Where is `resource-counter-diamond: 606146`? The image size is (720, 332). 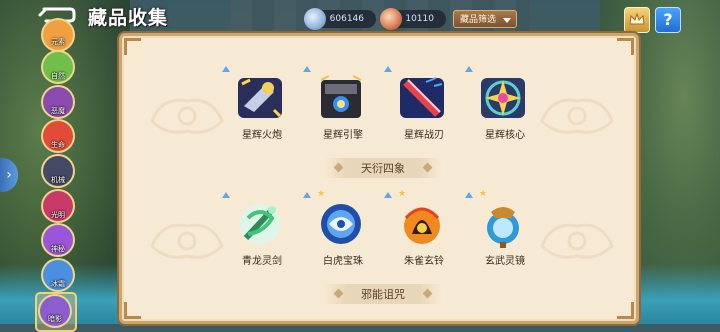
resource-counter-diamond: 606146 is located at coordinates (340, 19).